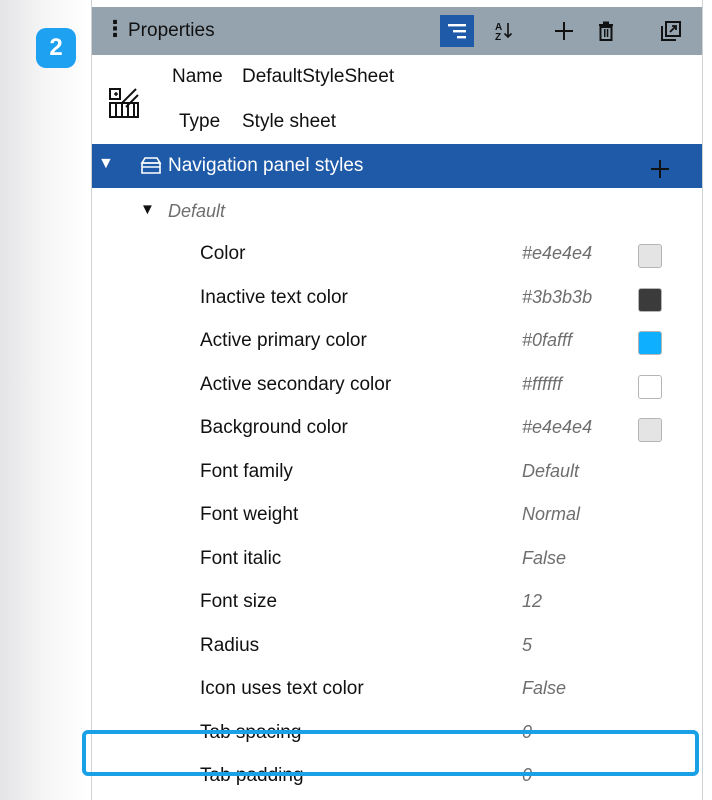  What do you see at coordinates (241, 558) in the screenshot?
I see `property-name: Font italic` at bounding box center [241, 558].